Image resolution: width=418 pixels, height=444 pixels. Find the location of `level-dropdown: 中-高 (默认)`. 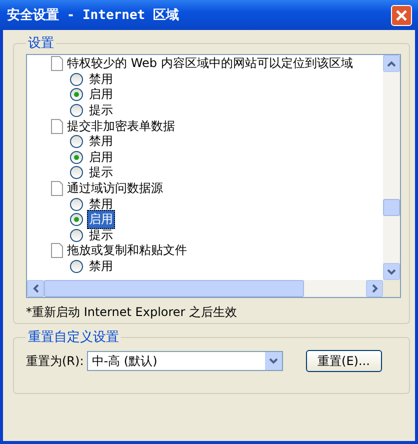

level-dropdown: 中-高 (默认) is located at coordinates (184, 361).